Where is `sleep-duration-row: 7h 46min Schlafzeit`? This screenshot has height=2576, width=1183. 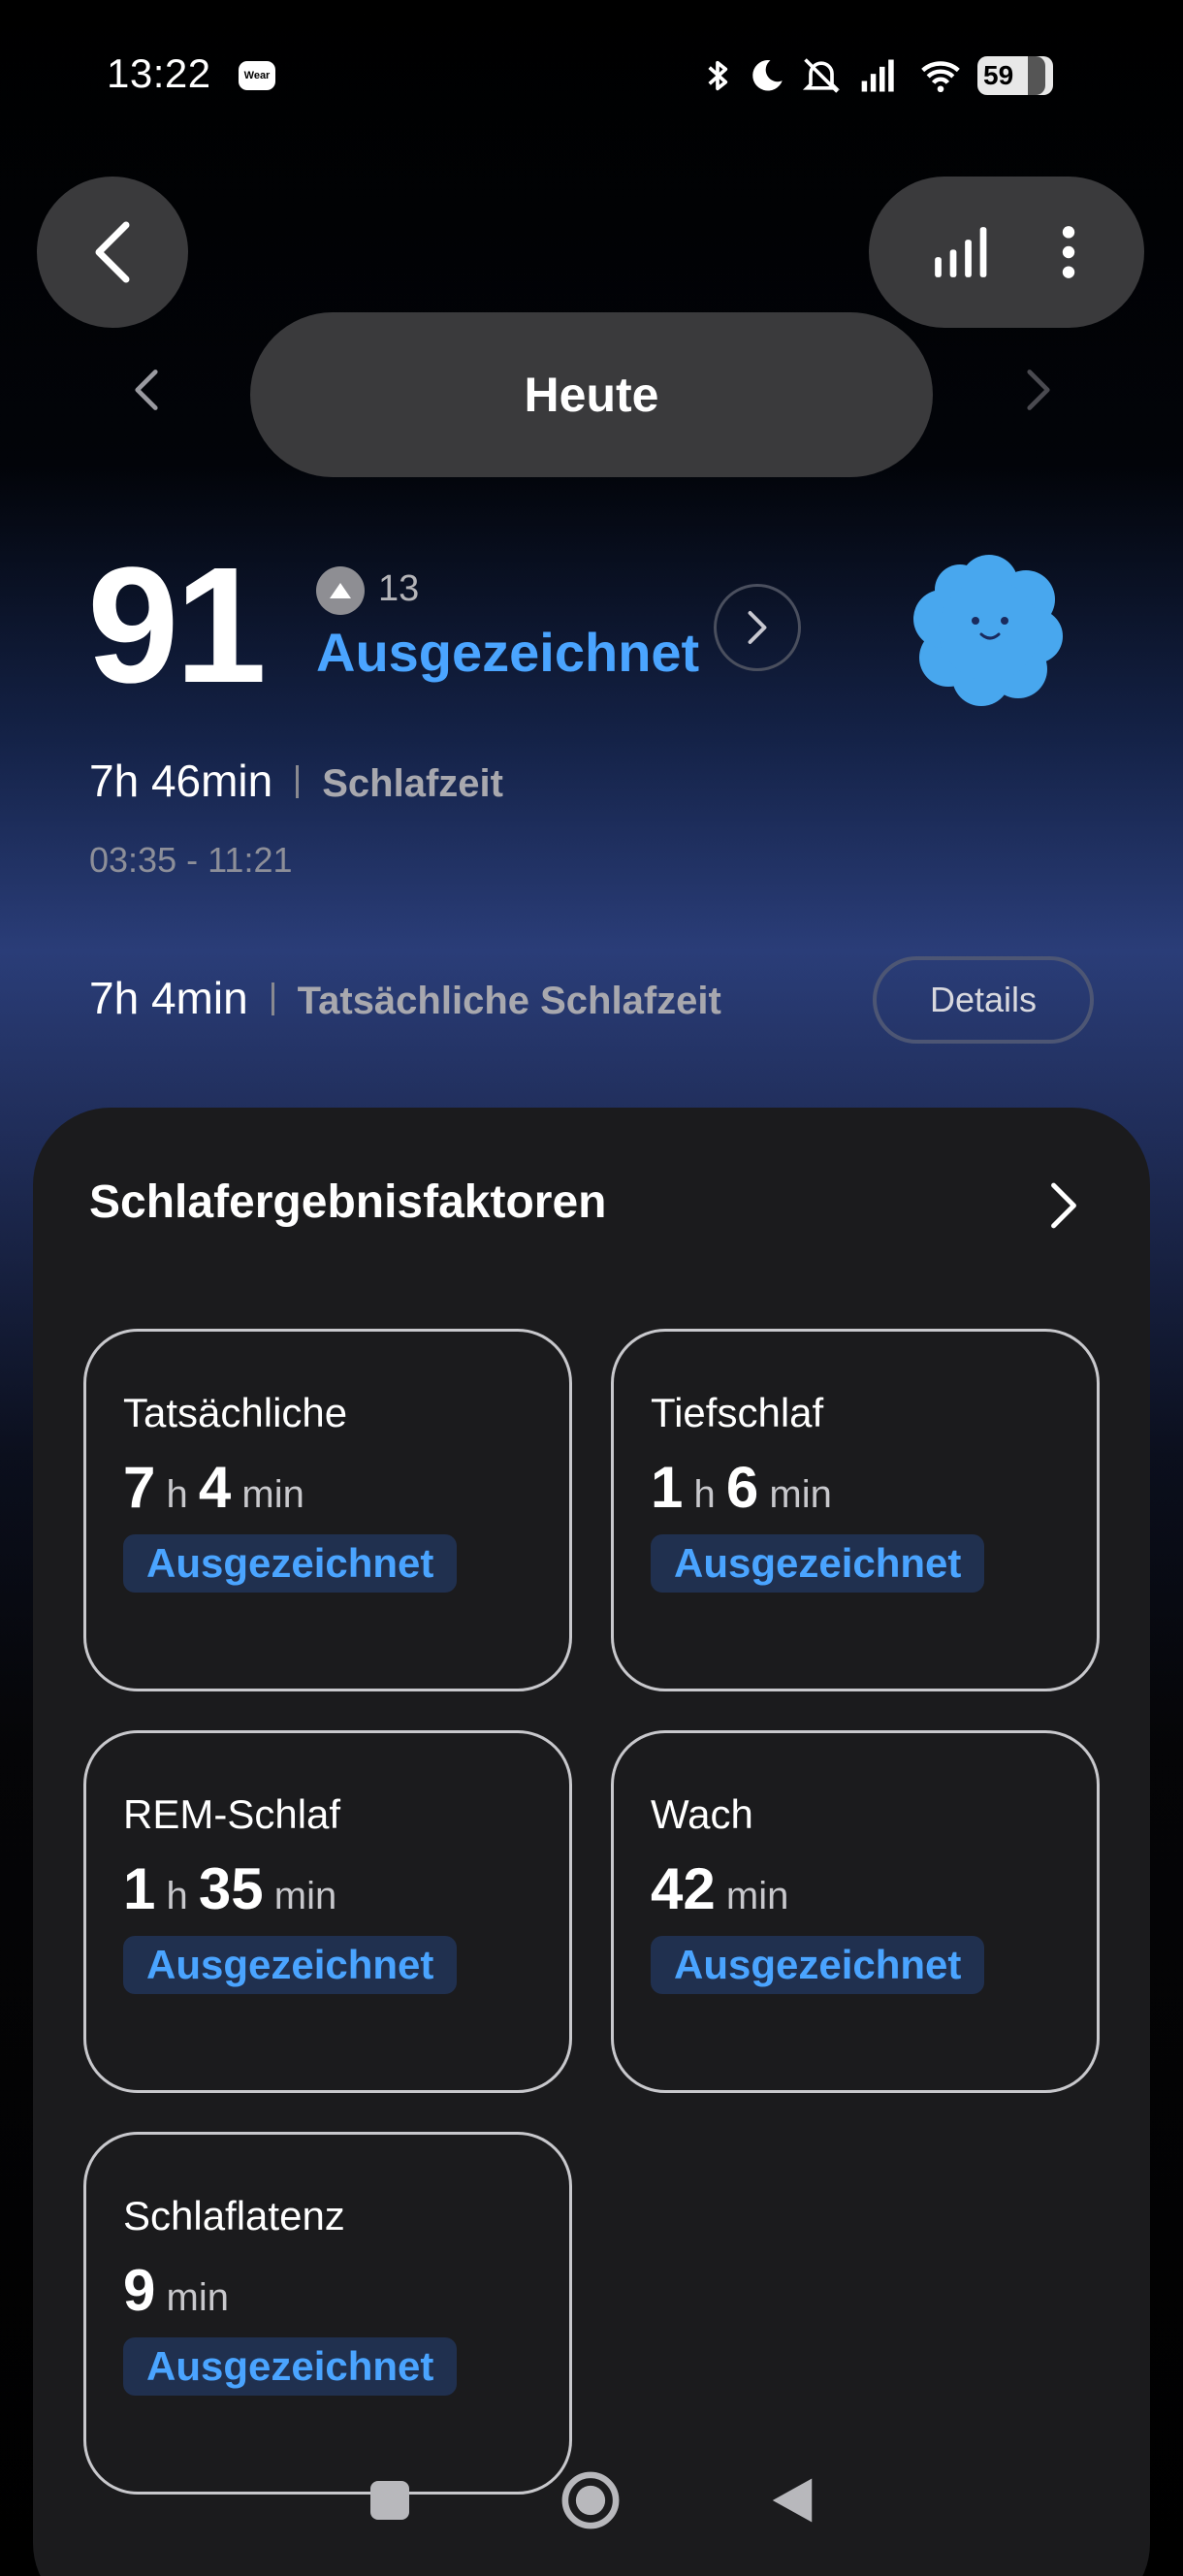 sleep-duration-row: 7h 46min Schlafzeit is located at coordinates (296, 781).